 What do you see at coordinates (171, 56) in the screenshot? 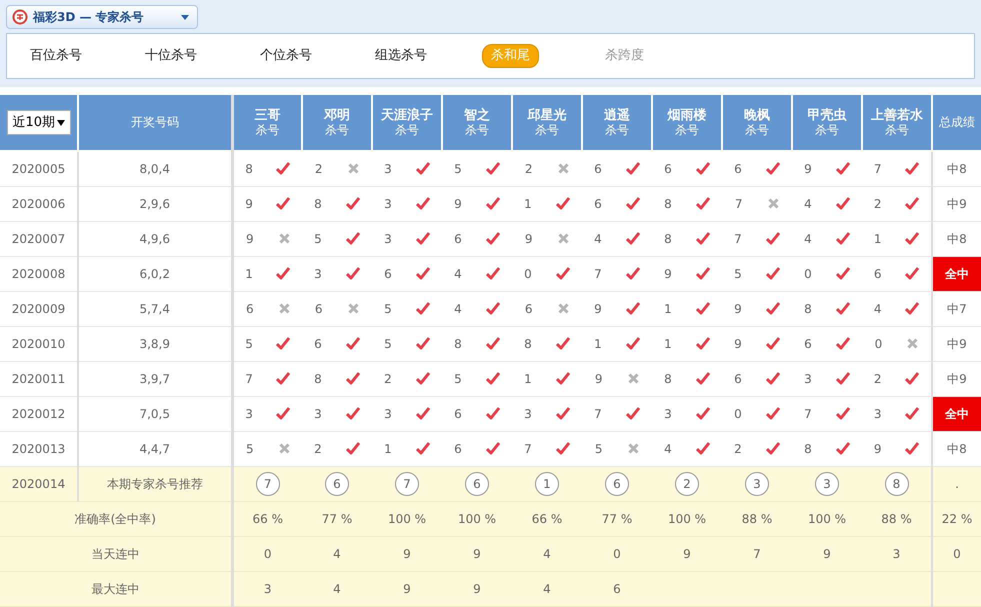
I see `tab: 十位杀号` at bounding box center [171, 56].